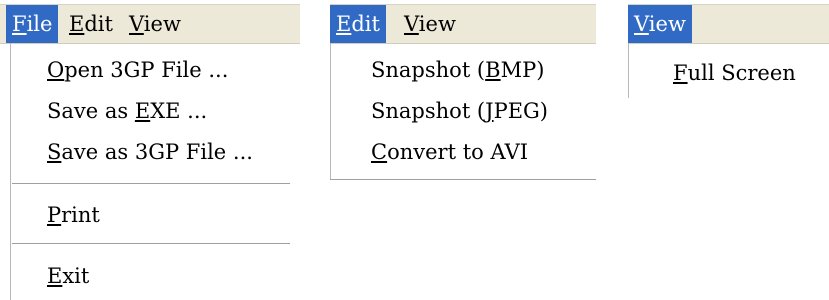 The height and width of the screenshot is (300, 829). What do you see at coordinates (728, 24) in the screenshot?
I see `menu-bar: View` at bounding box center [728, 24].